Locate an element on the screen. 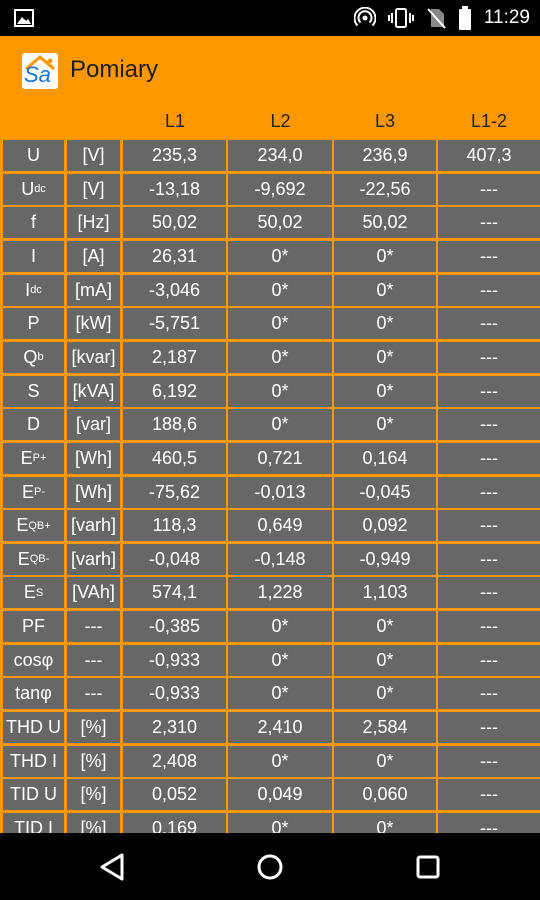 This screenshot has width=540, height=900. clock: 11:29 is located at coordinates (506, 17).